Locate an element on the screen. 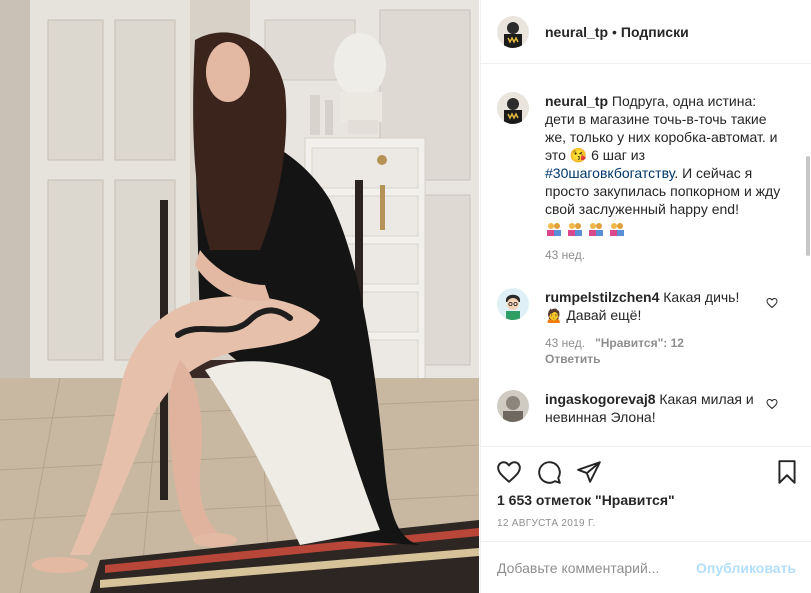  comment-text: Какая дичь! is located at coordinates (701, 297).